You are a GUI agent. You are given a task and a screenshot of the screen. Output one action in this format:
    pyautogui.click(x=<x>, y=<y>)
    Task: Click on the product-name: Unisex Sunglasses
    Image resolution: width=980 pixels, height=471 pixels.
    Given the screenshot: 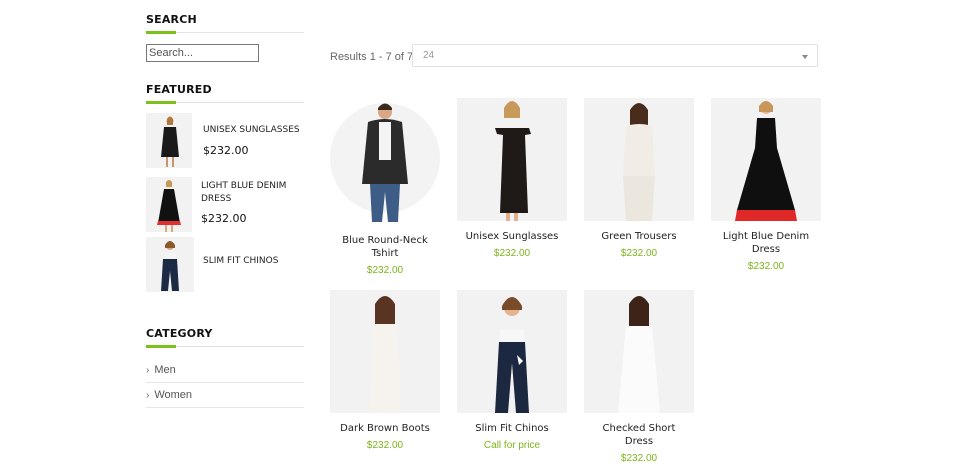 What is the action you would take?
    pyautogui.click(x=512, y=236)
    